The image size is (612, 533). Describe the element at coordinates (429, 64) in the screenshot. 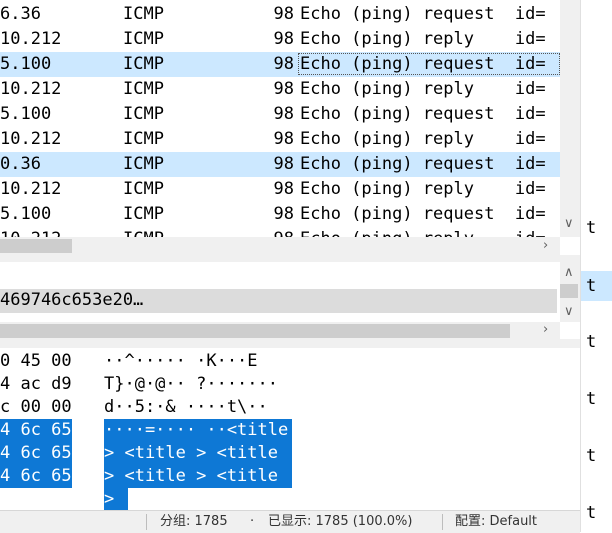

I see `focus-outline` at that location.